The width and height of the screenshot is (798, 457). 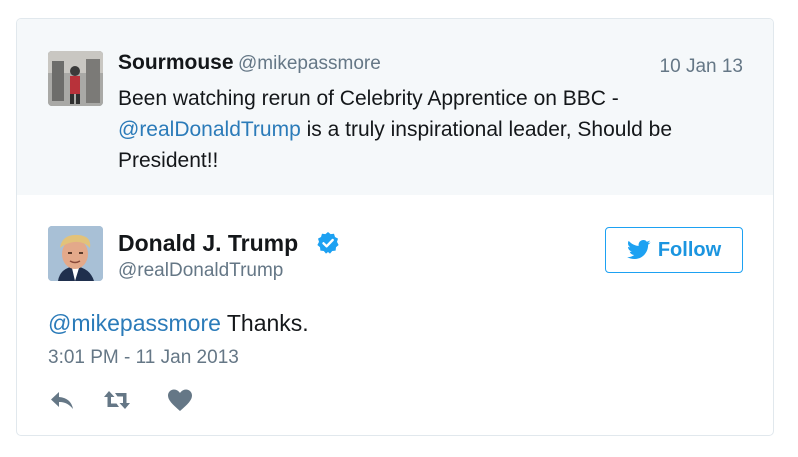 I want to click on follow-label: Follow, so click(x=689, y=249).